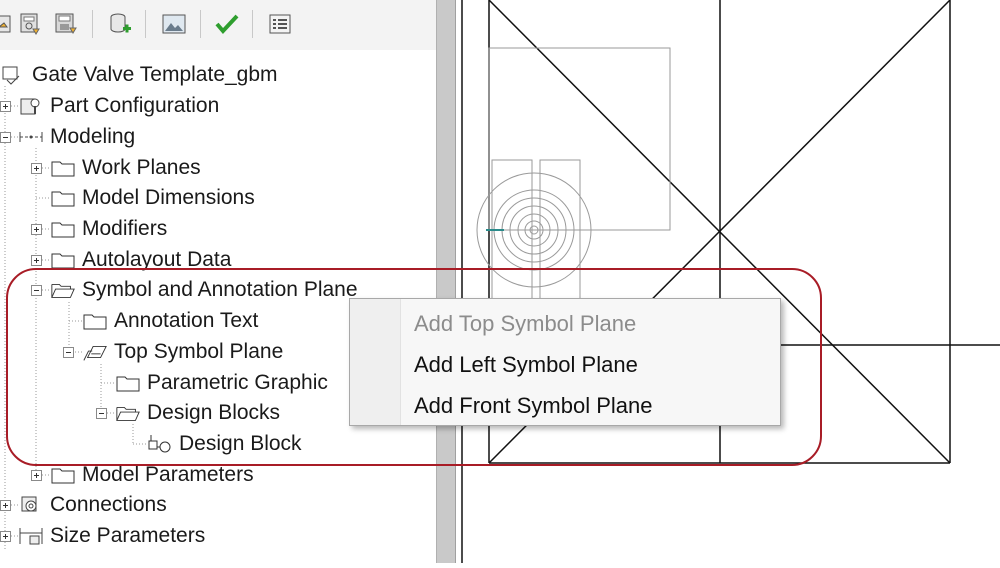 The width and height of the screenshot is (1000, 568). What do you see at coordinates (446, 281) in the screenshot?
I see `panel-splitter` at bounding box center [446, 281].